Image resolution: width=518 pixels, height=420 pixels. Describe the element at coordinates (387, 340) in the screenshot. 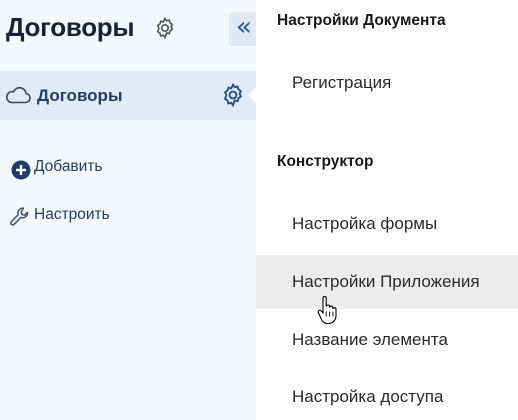

I see `menu-item-element-name: Название элемента` at that location.